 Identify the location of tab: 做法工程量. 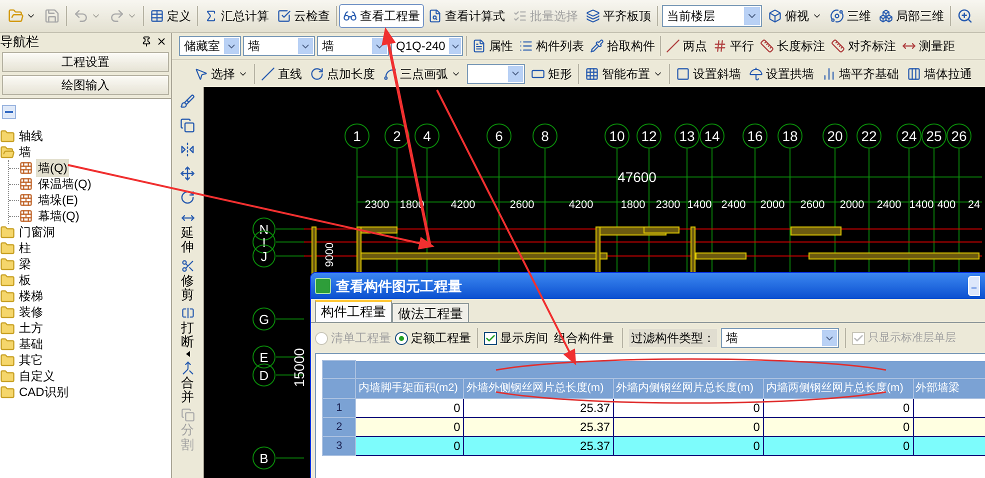
(430, 312).